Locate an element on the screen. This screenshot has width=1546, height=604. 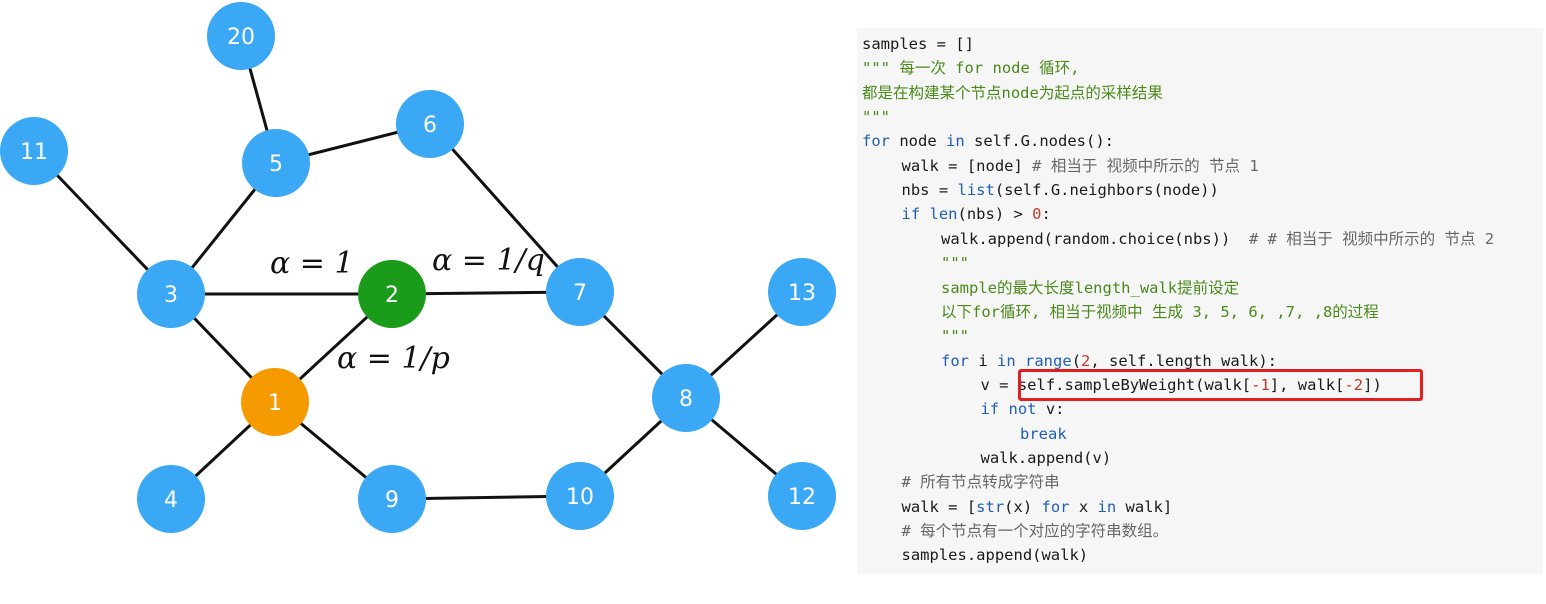
node-20: 20 is located at coordinates (241, 36).